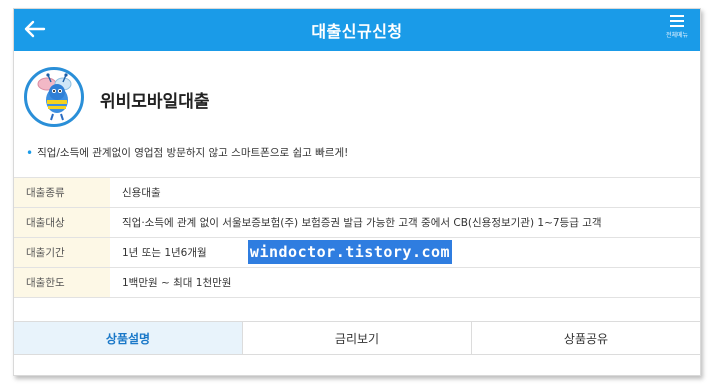  I want to click on description-text: 직업/소득에 관계없이 영업점 방문하지 않고 스마트폰으로 쉽고 빠르게!, so click(193, 153).